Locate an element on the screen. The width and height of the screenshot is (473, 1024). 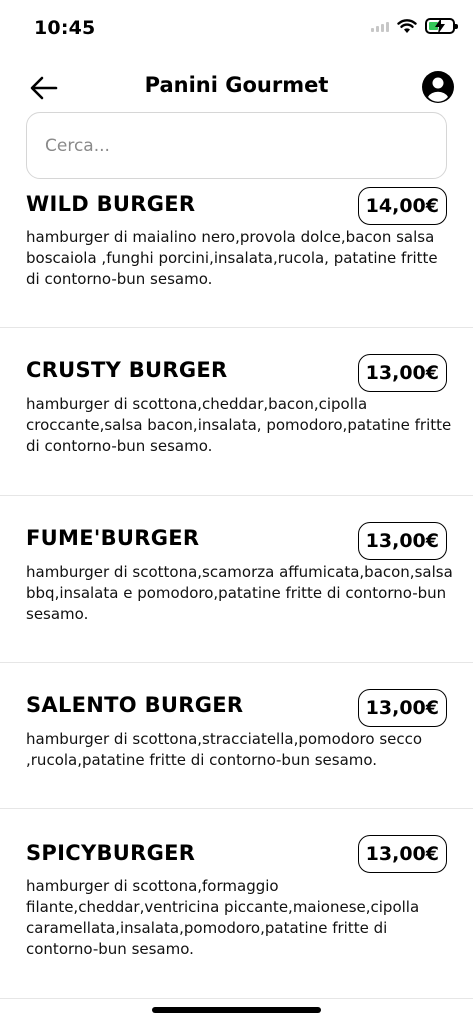
profile-button is located at coordinates (439, 88).